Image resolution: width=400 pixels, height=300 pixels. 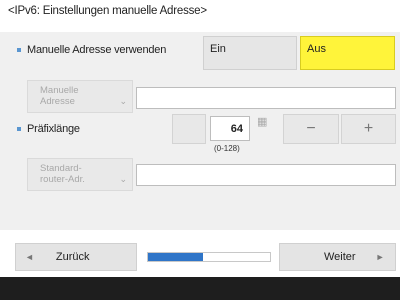 I want to click on prefix-length-row-label: Präfixlänge, so click(x=47, y=129).